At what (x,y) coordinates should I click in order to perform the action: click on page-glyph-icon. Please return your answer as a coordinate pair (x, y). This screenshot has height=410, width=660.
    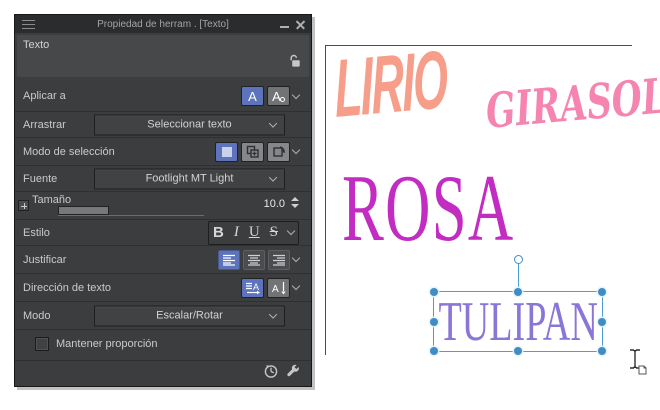
    Looking at the image, I should click on (642, 370).